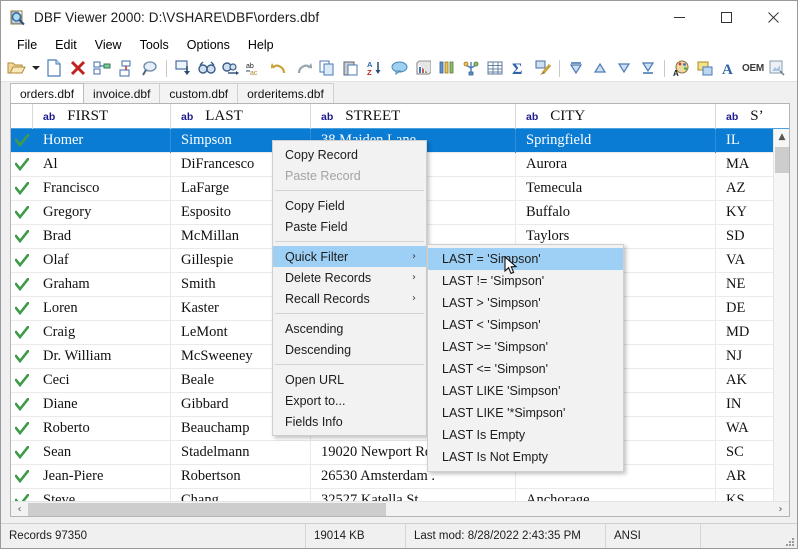  Describe the element at coordinates (349, 205) in the screenshot. I see `ctx-item-copy-field: Copy Field` at that location.